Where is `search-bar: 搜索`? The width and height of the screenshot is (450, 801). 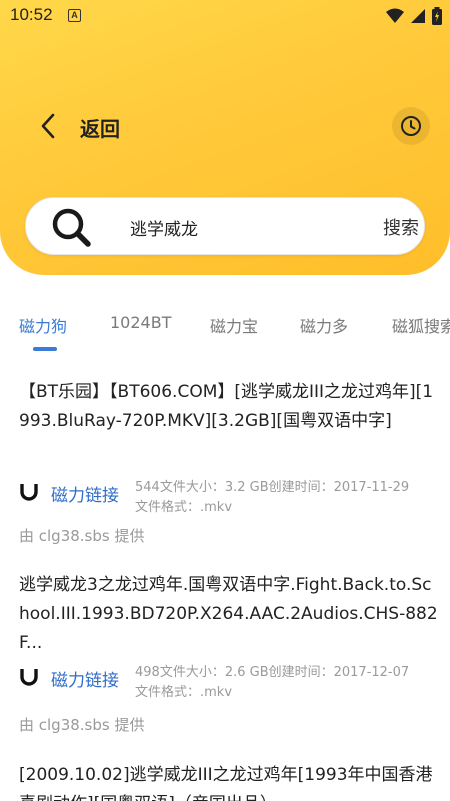
search-bar: 搜索 is located at coordinates (225, 226).